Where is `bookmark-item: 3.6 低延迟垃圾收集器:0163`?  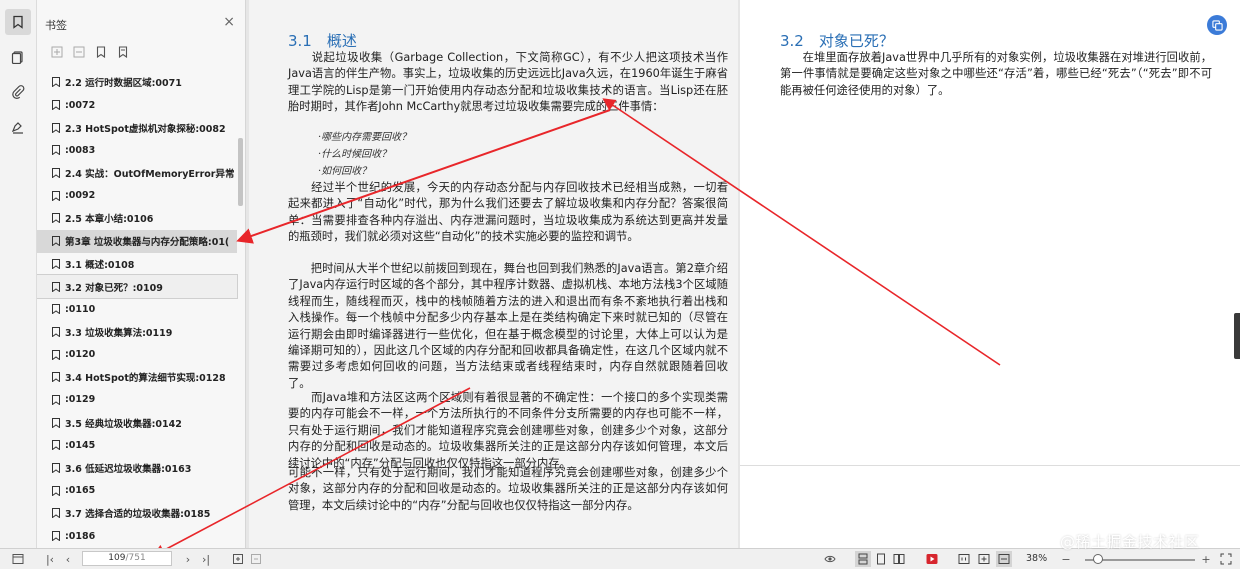 bookmark-item: 3.6 低延迟垃圾收集器:0163 is located at coordinates (137, 468).